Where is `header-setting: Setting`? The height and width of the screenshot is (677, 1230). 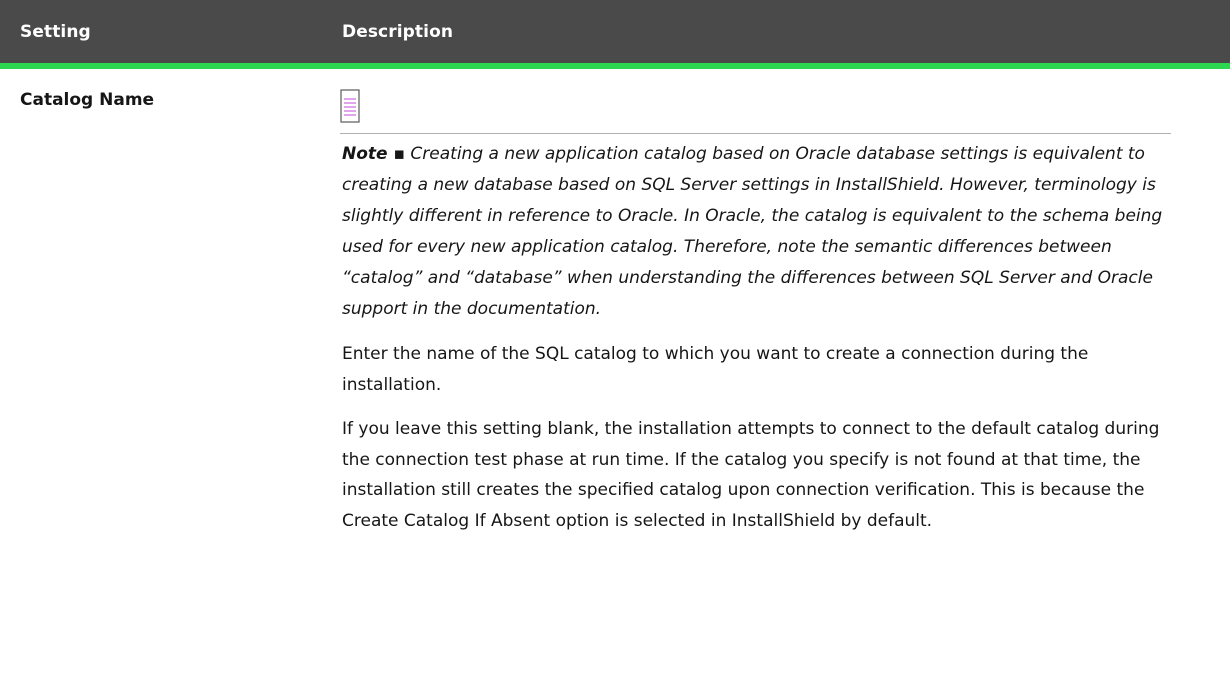 header-setting: Setting is located at coordinates (55, 31).